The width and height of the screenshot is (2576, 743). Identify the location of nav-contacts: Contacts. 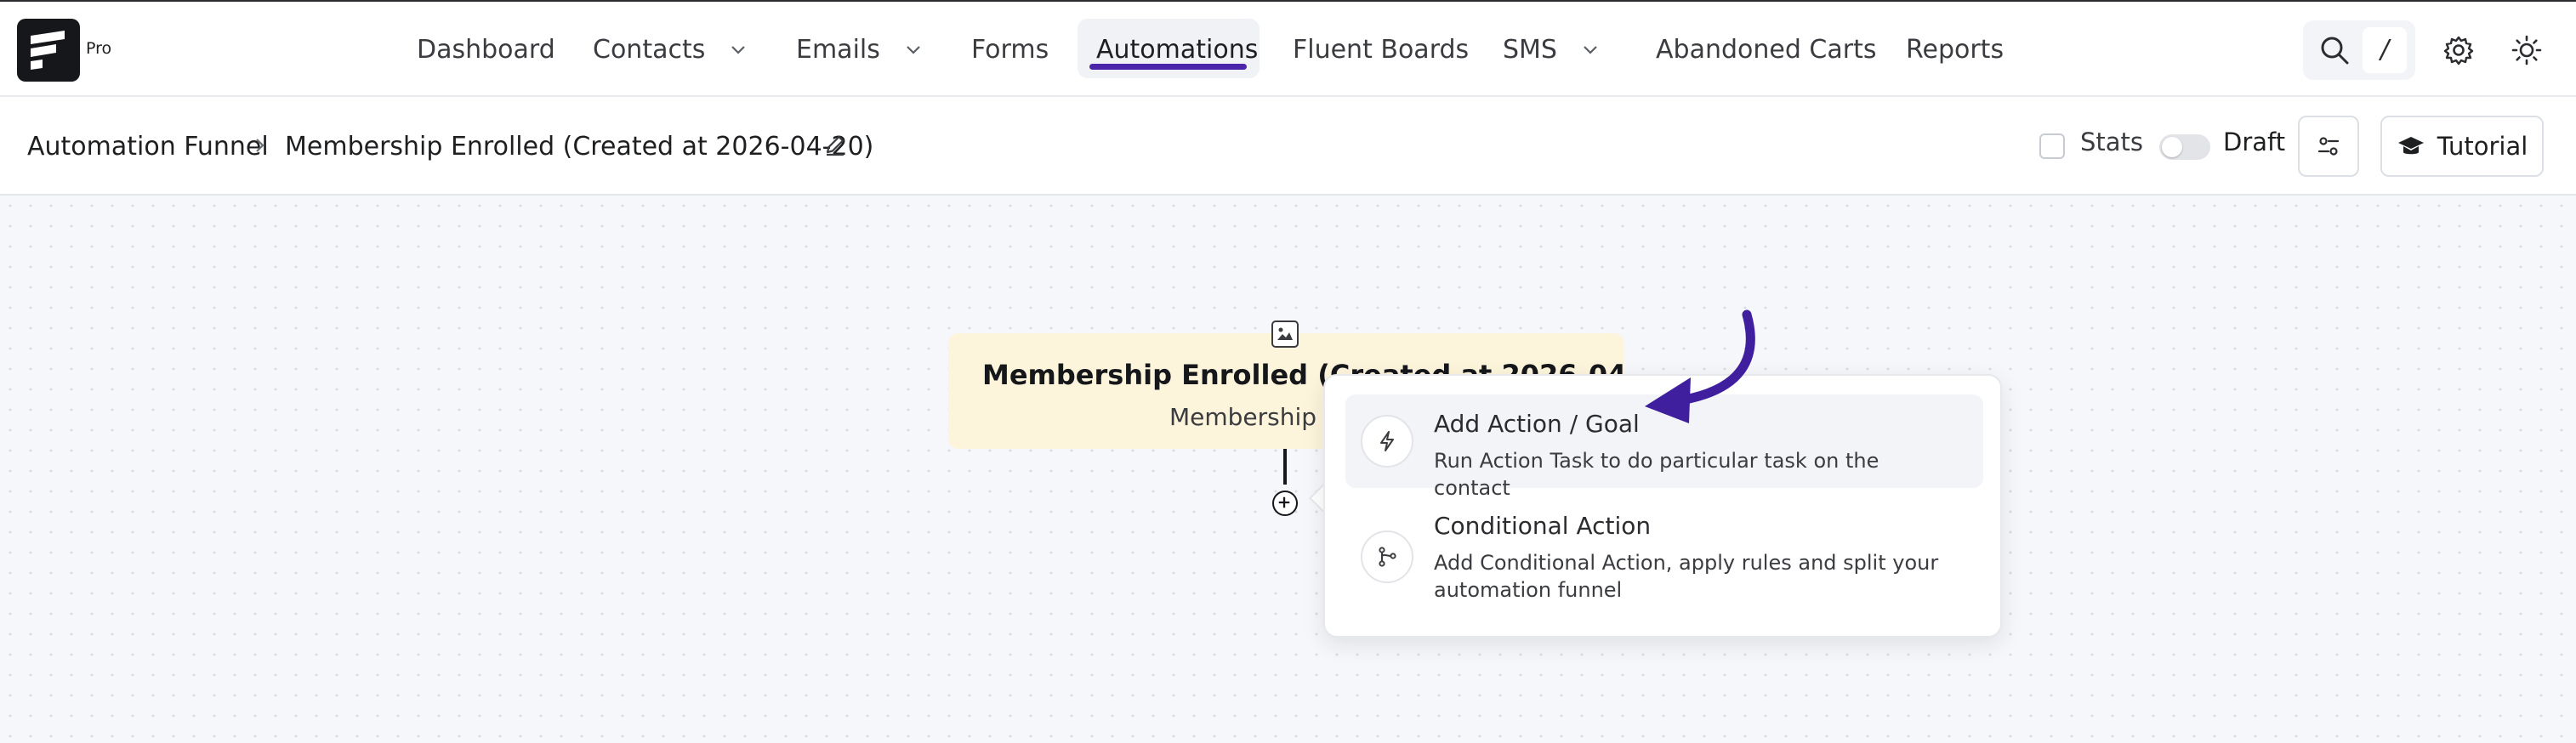
(670, 49).